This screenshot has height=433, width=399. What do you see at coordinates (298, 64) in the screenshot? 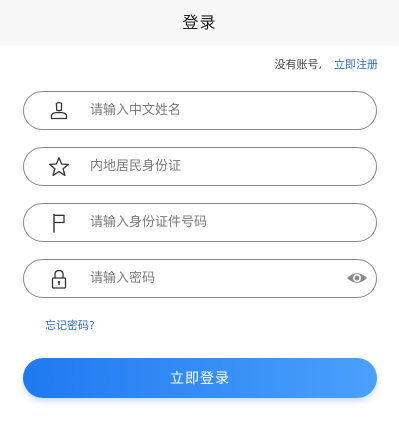
I see `register-prompt: 没有账号,` at bounding box center [298, 64].